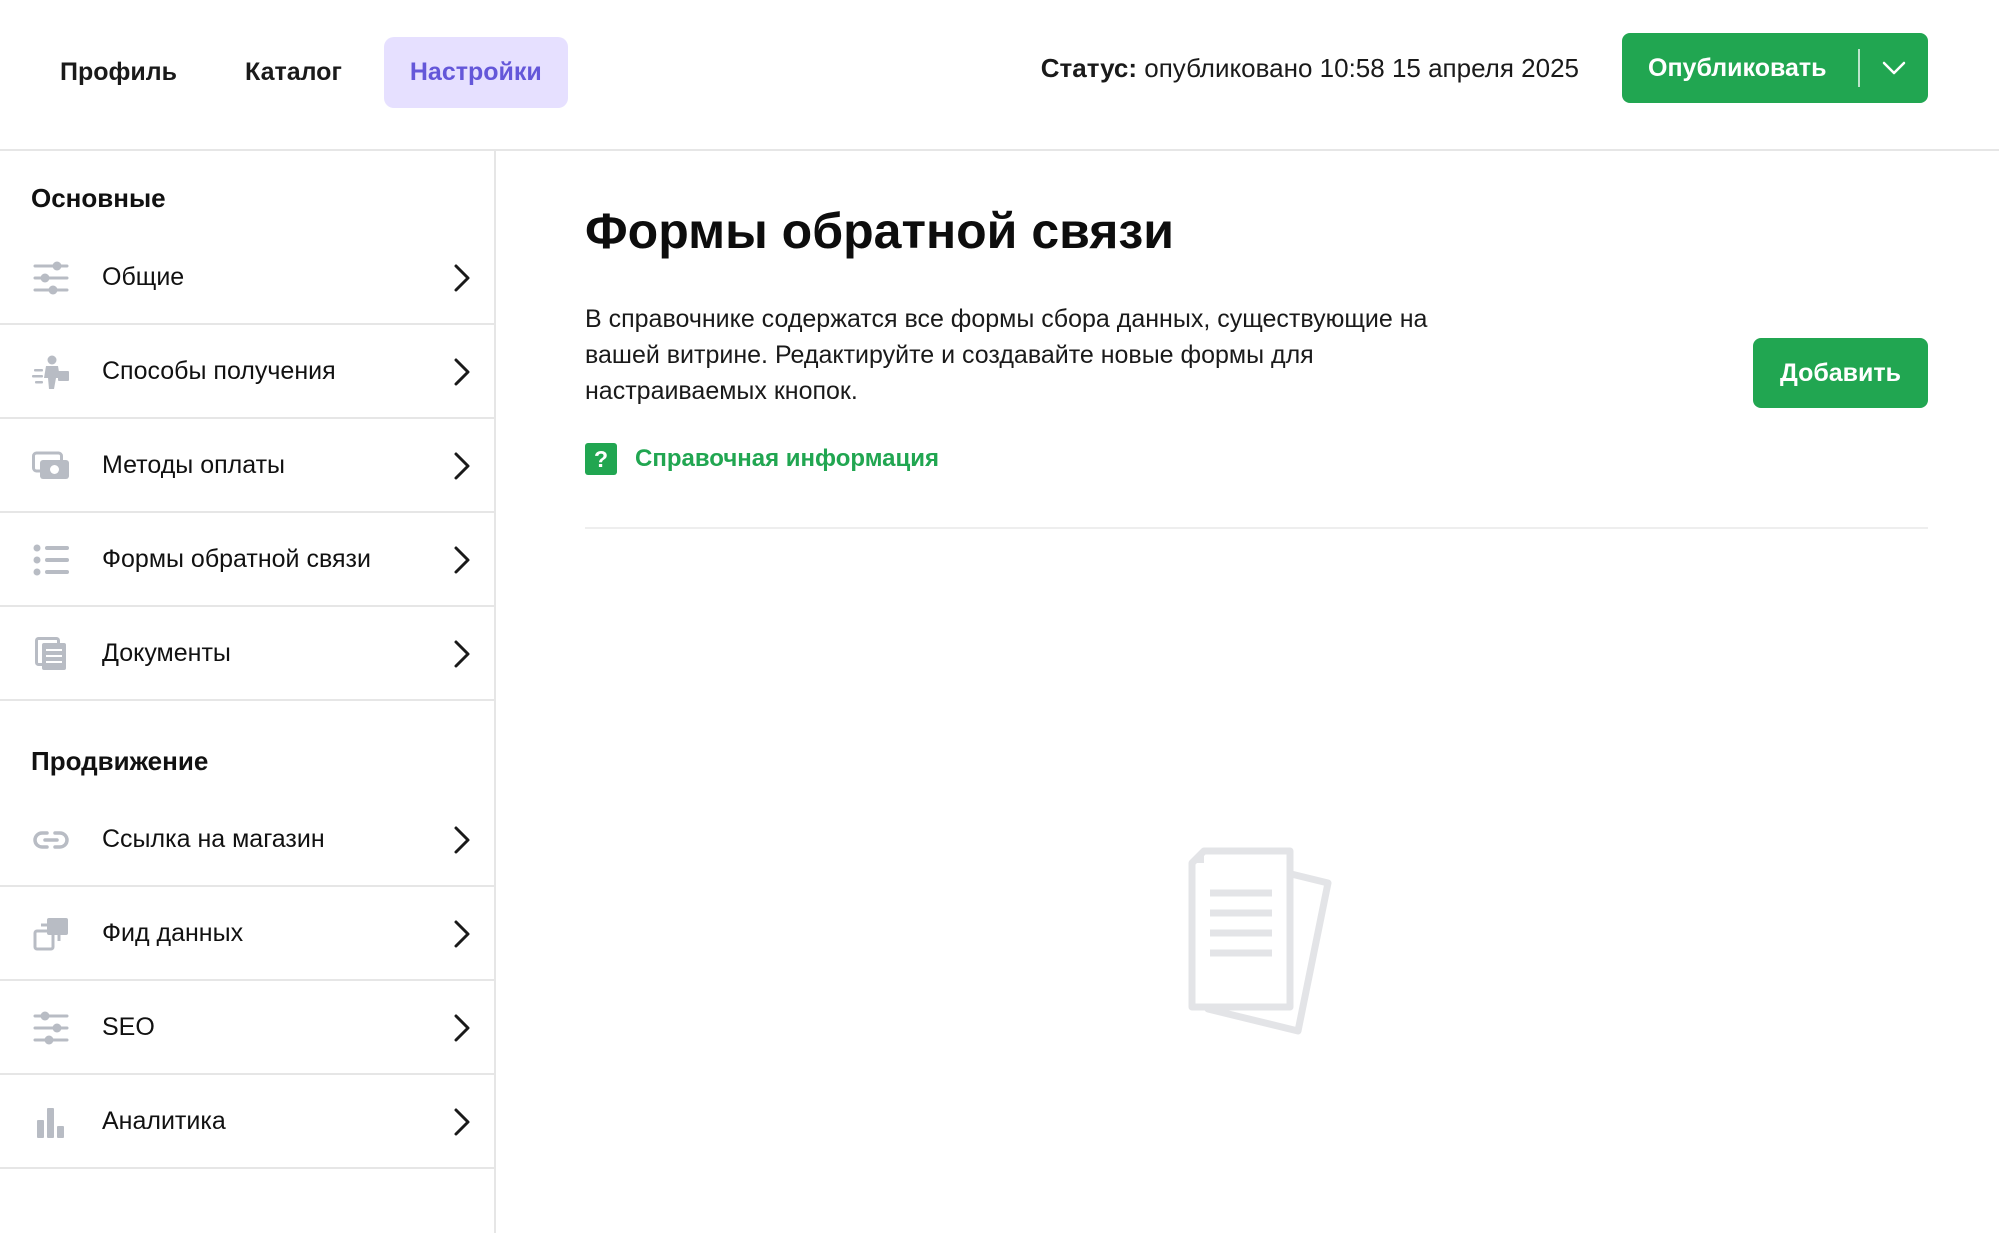  What do you see at coordinates (1358, 68) in the screenshot?
I see `status-value: опубликовано 10:58 15 апреля 2025` at bounding box center [1358, 68].